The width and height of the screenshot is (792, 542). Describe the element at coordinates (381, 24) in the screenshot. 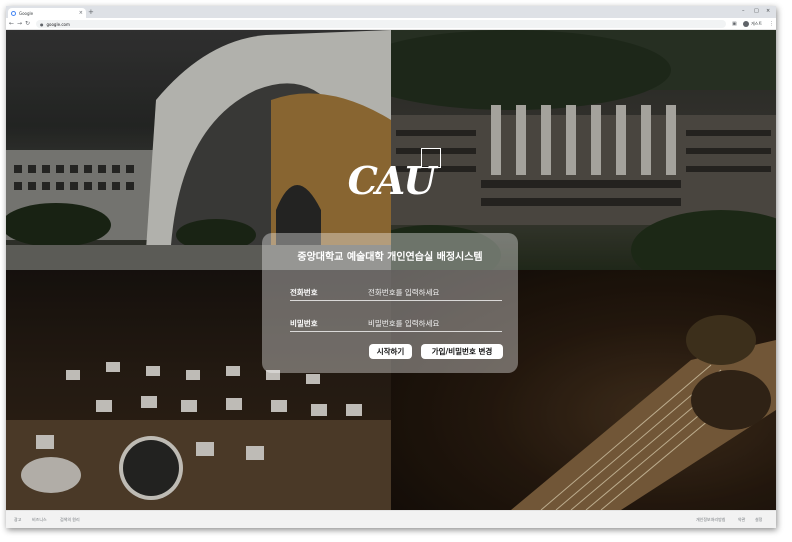

I see `address-bar: ● google.com` at that location.